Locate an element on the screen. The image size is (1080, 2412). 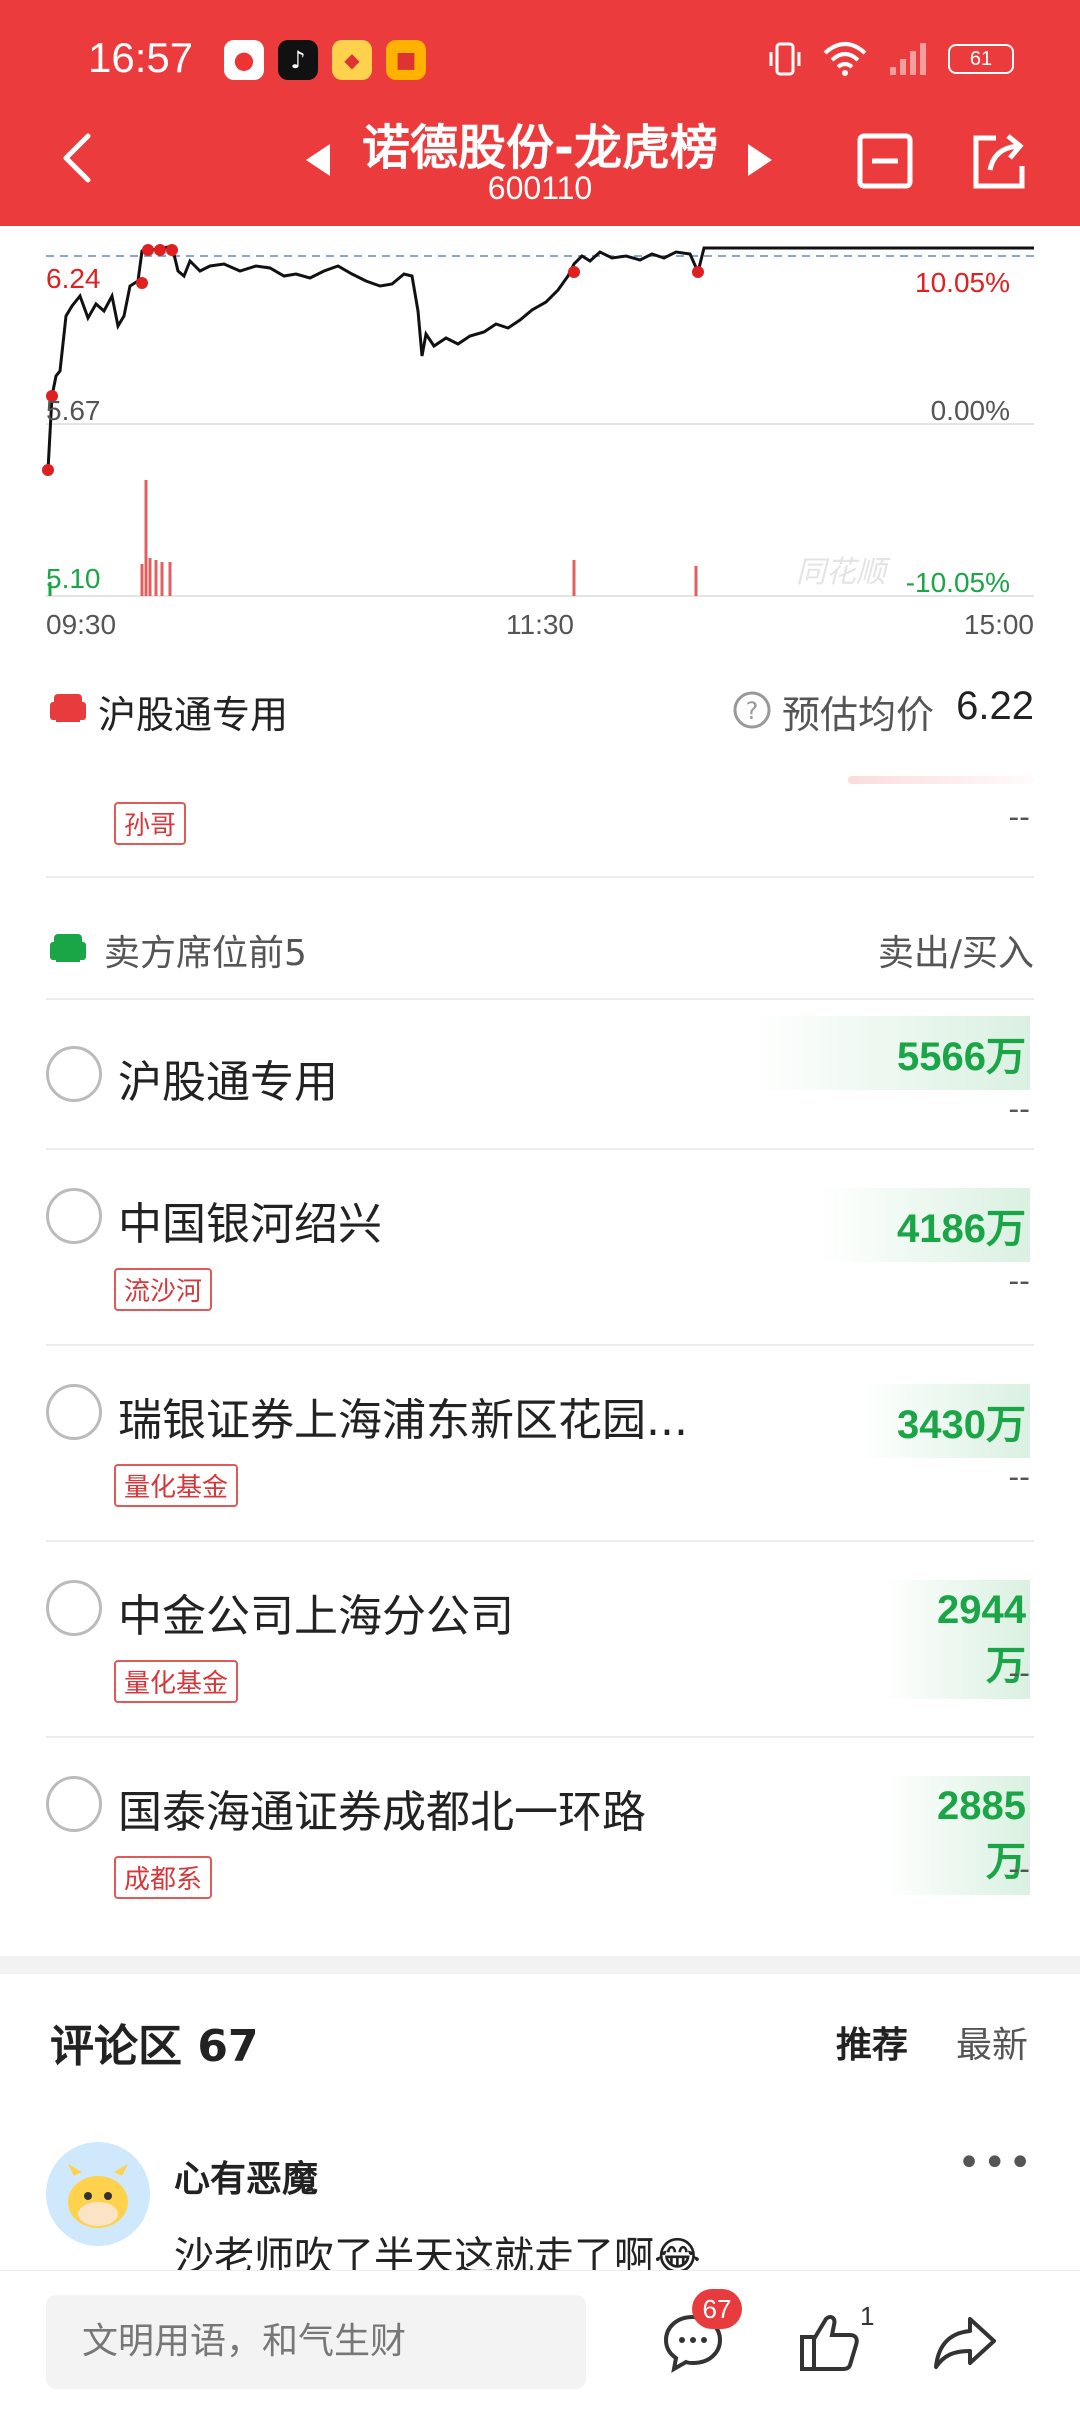
nav-bar: 诺德股份-龙虎榜 600110 is located at coordinates (540, 163).